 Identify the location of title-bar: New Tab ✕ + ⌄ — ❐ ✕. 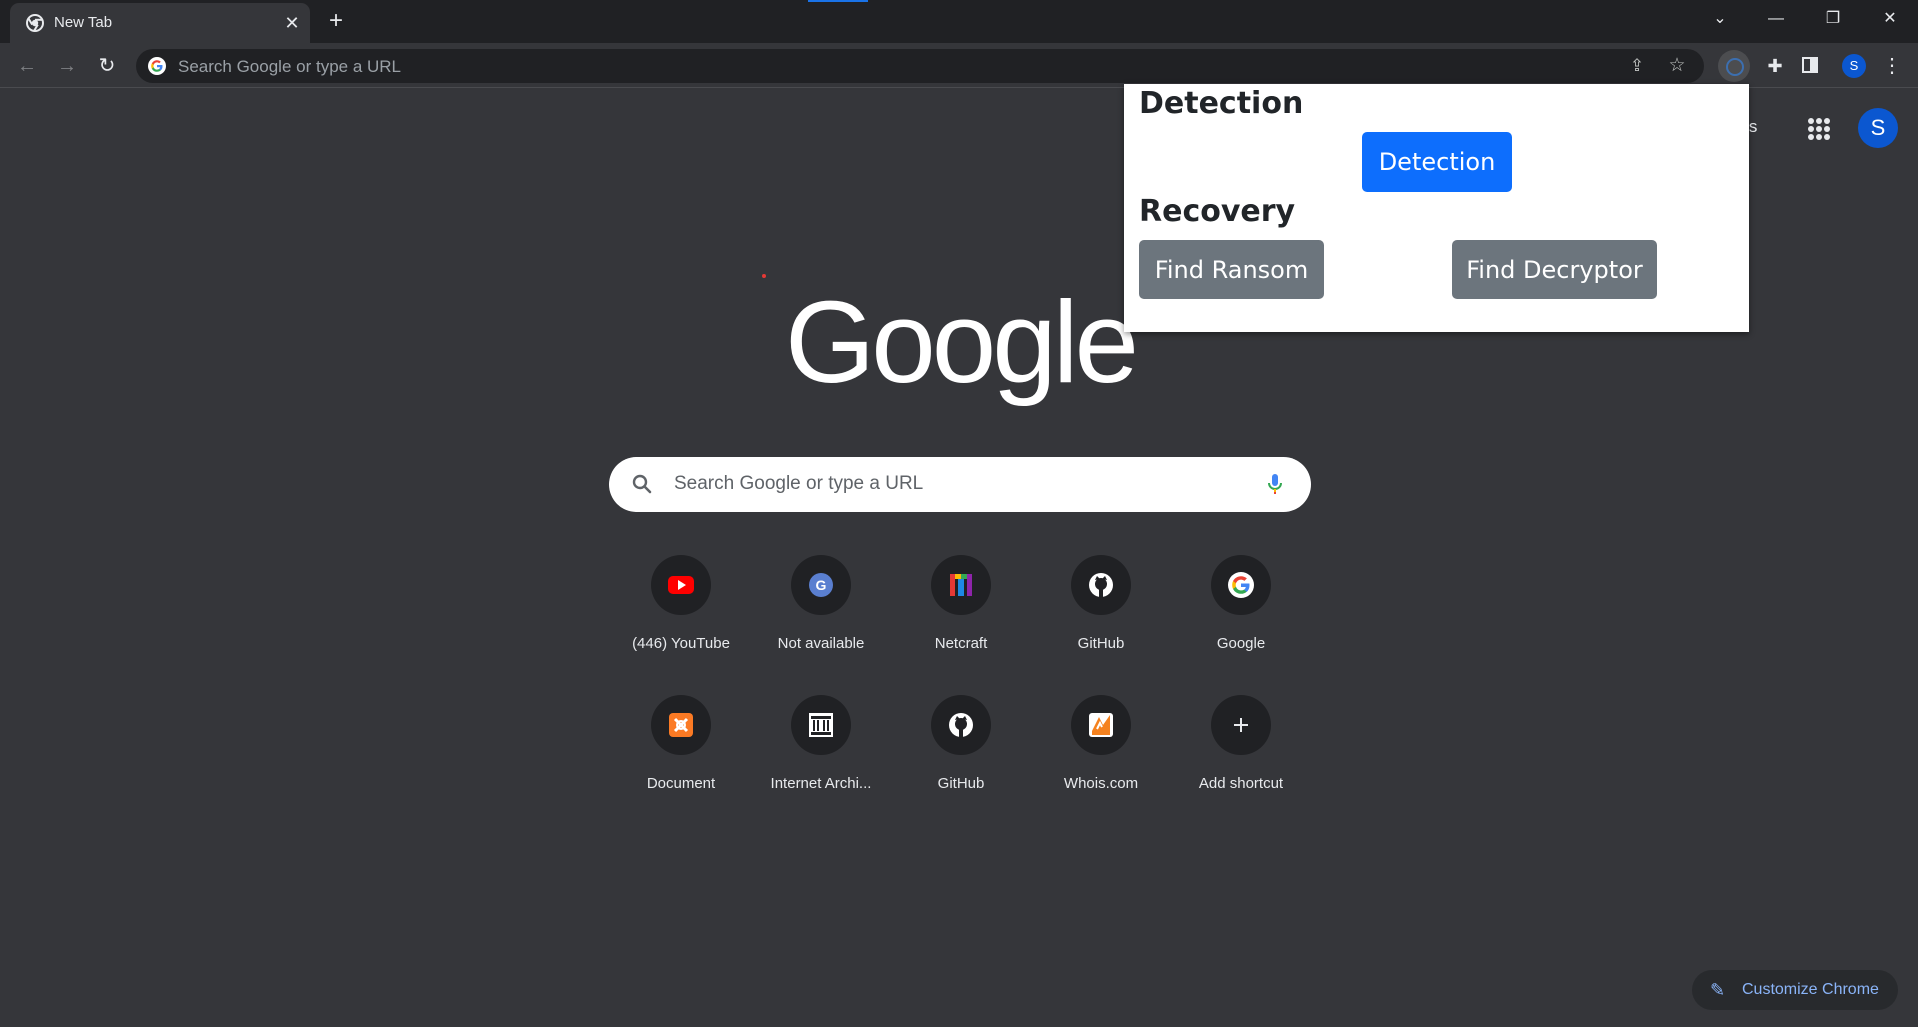
(959, 21).